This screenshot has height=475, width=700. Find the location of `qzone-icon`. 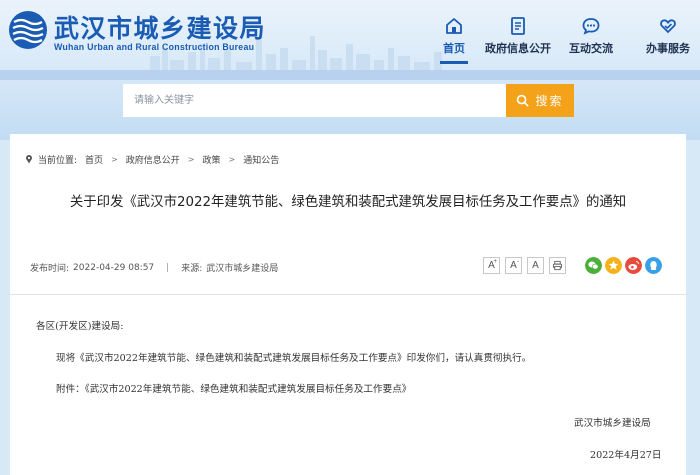

qzone-icon is located at coordinates (613, 265).